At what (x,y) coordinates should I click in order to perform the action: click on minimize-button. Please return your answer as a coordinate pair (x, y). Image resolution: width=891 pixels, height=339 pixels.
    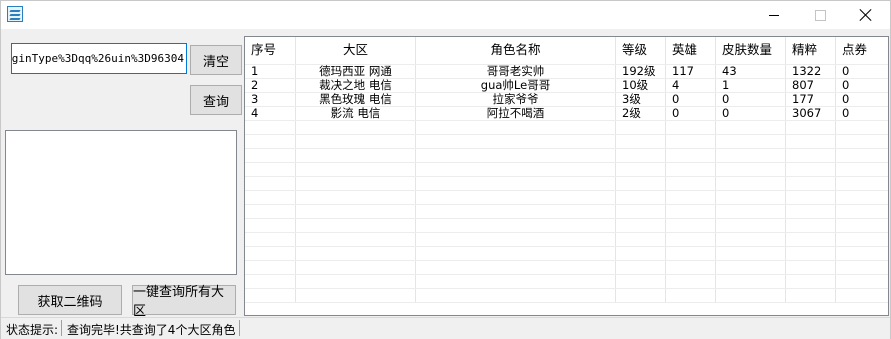
    Looking at the image, I should click on (774, 15).